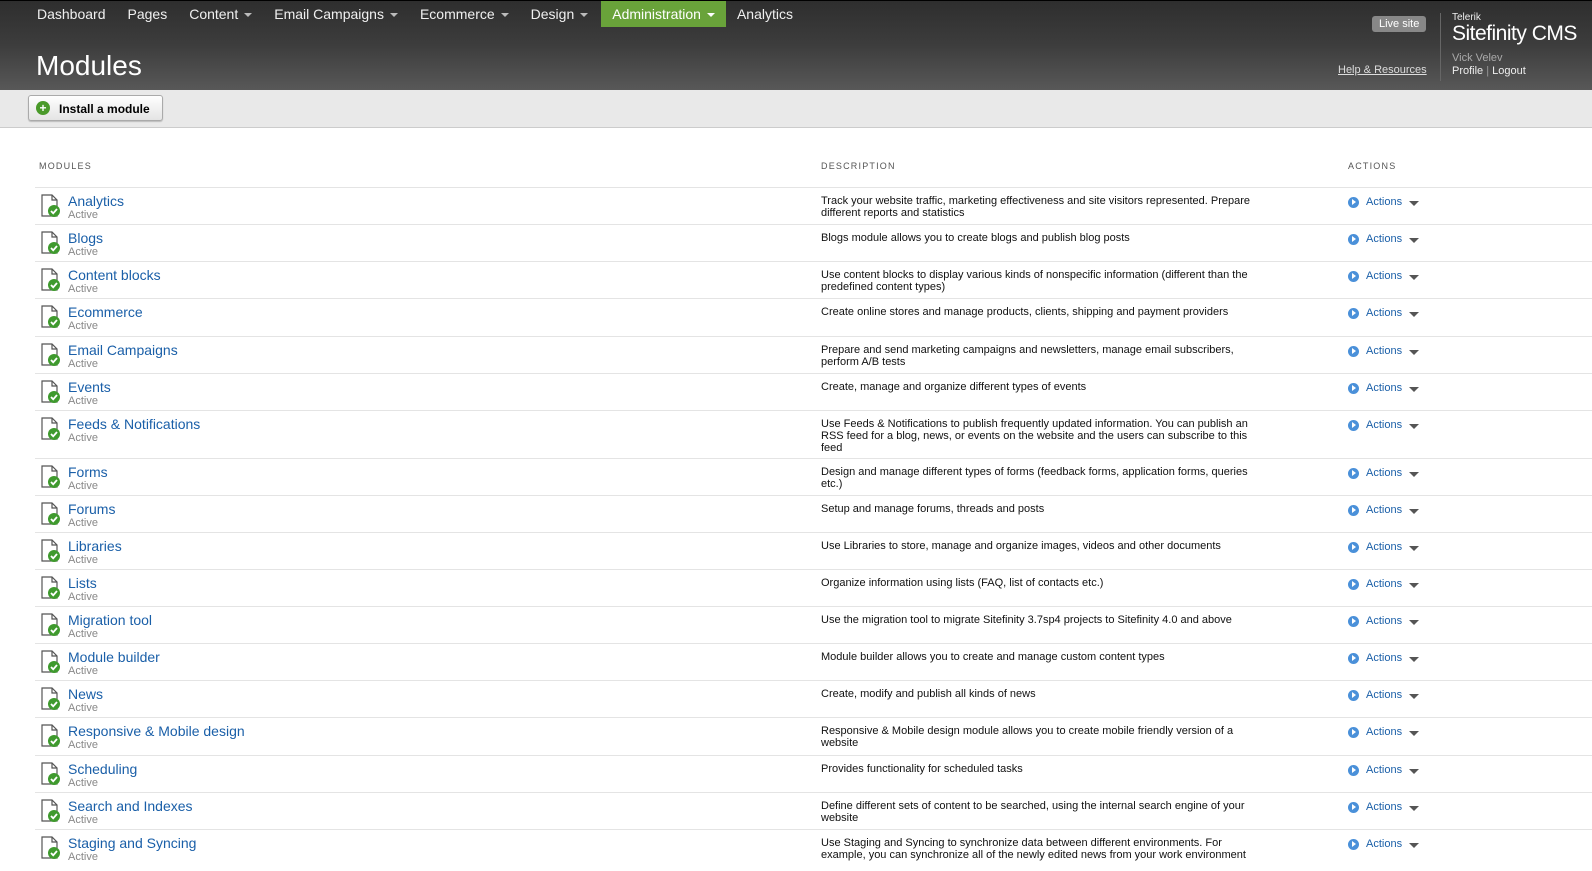 The image size is (1592, 871). Describe the element at coordinates (89, 387) in the screenshot. I see `module-name-link: Events` at that location.